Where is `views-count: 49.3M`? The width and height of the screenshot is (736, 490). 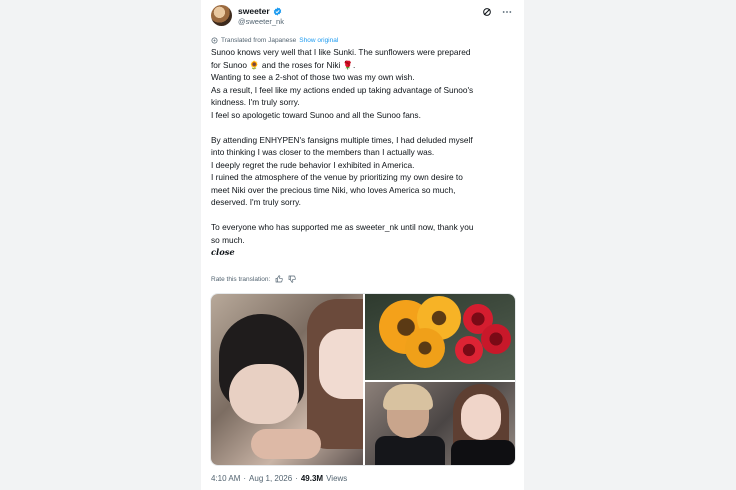
views-count: 49.3M is located at coordinates (312, 478).